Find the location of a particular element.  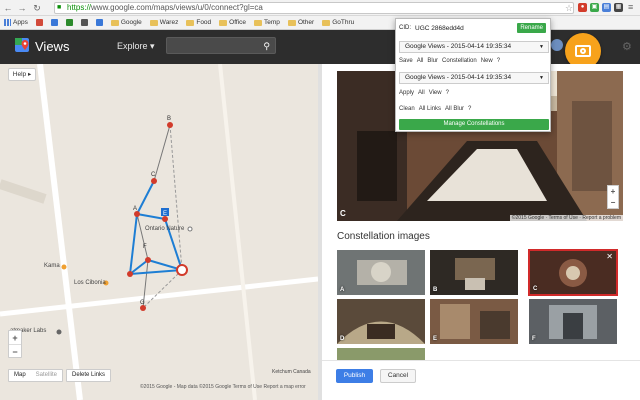

manage-constellations-button: Manage Constellations is located at coordinates (474, 124).